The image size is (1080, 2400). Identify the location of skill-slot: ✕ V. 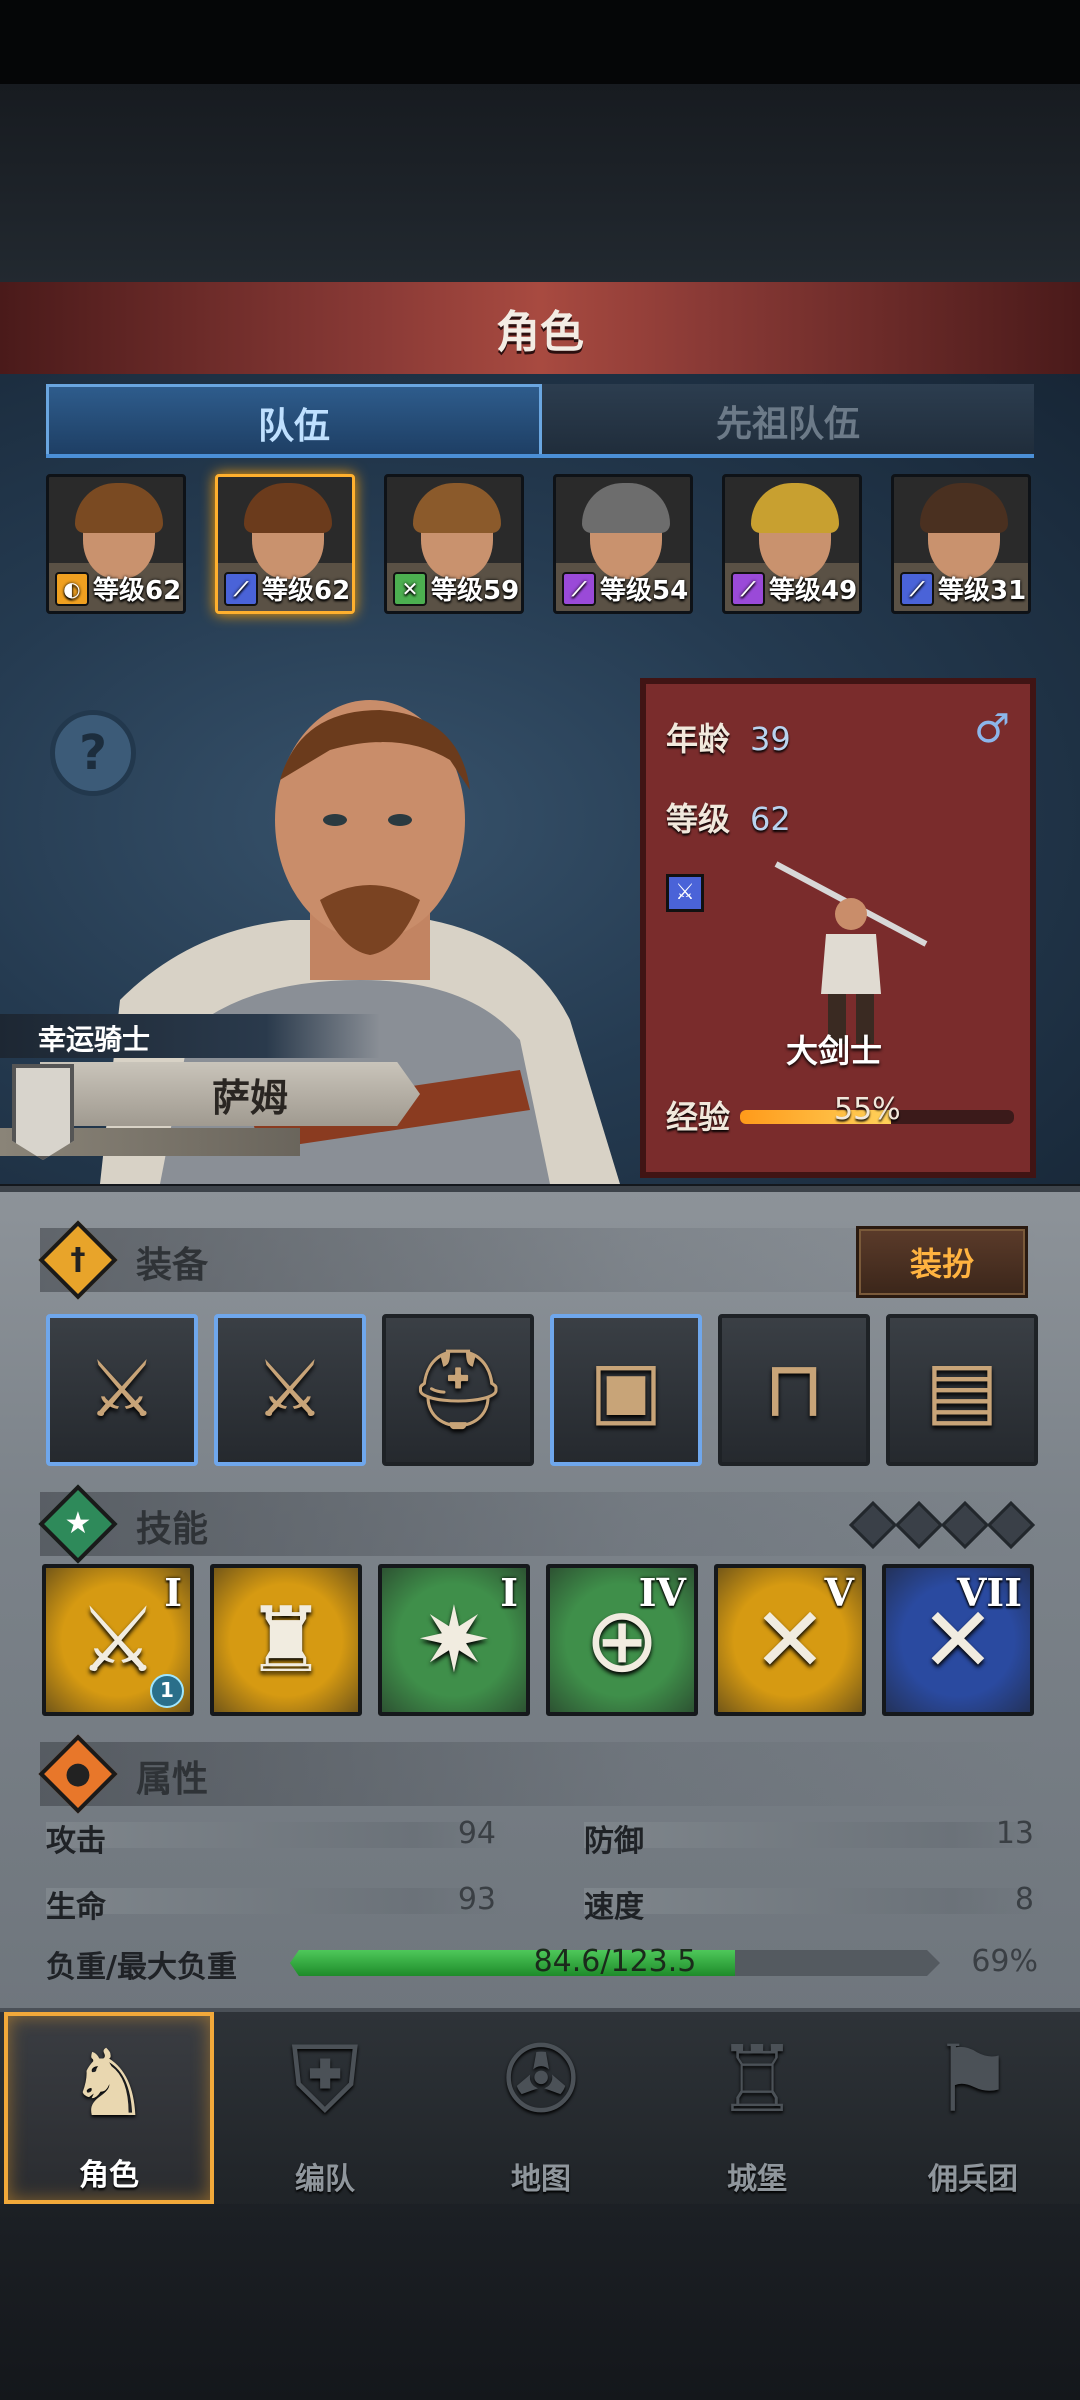
(790, 1640).